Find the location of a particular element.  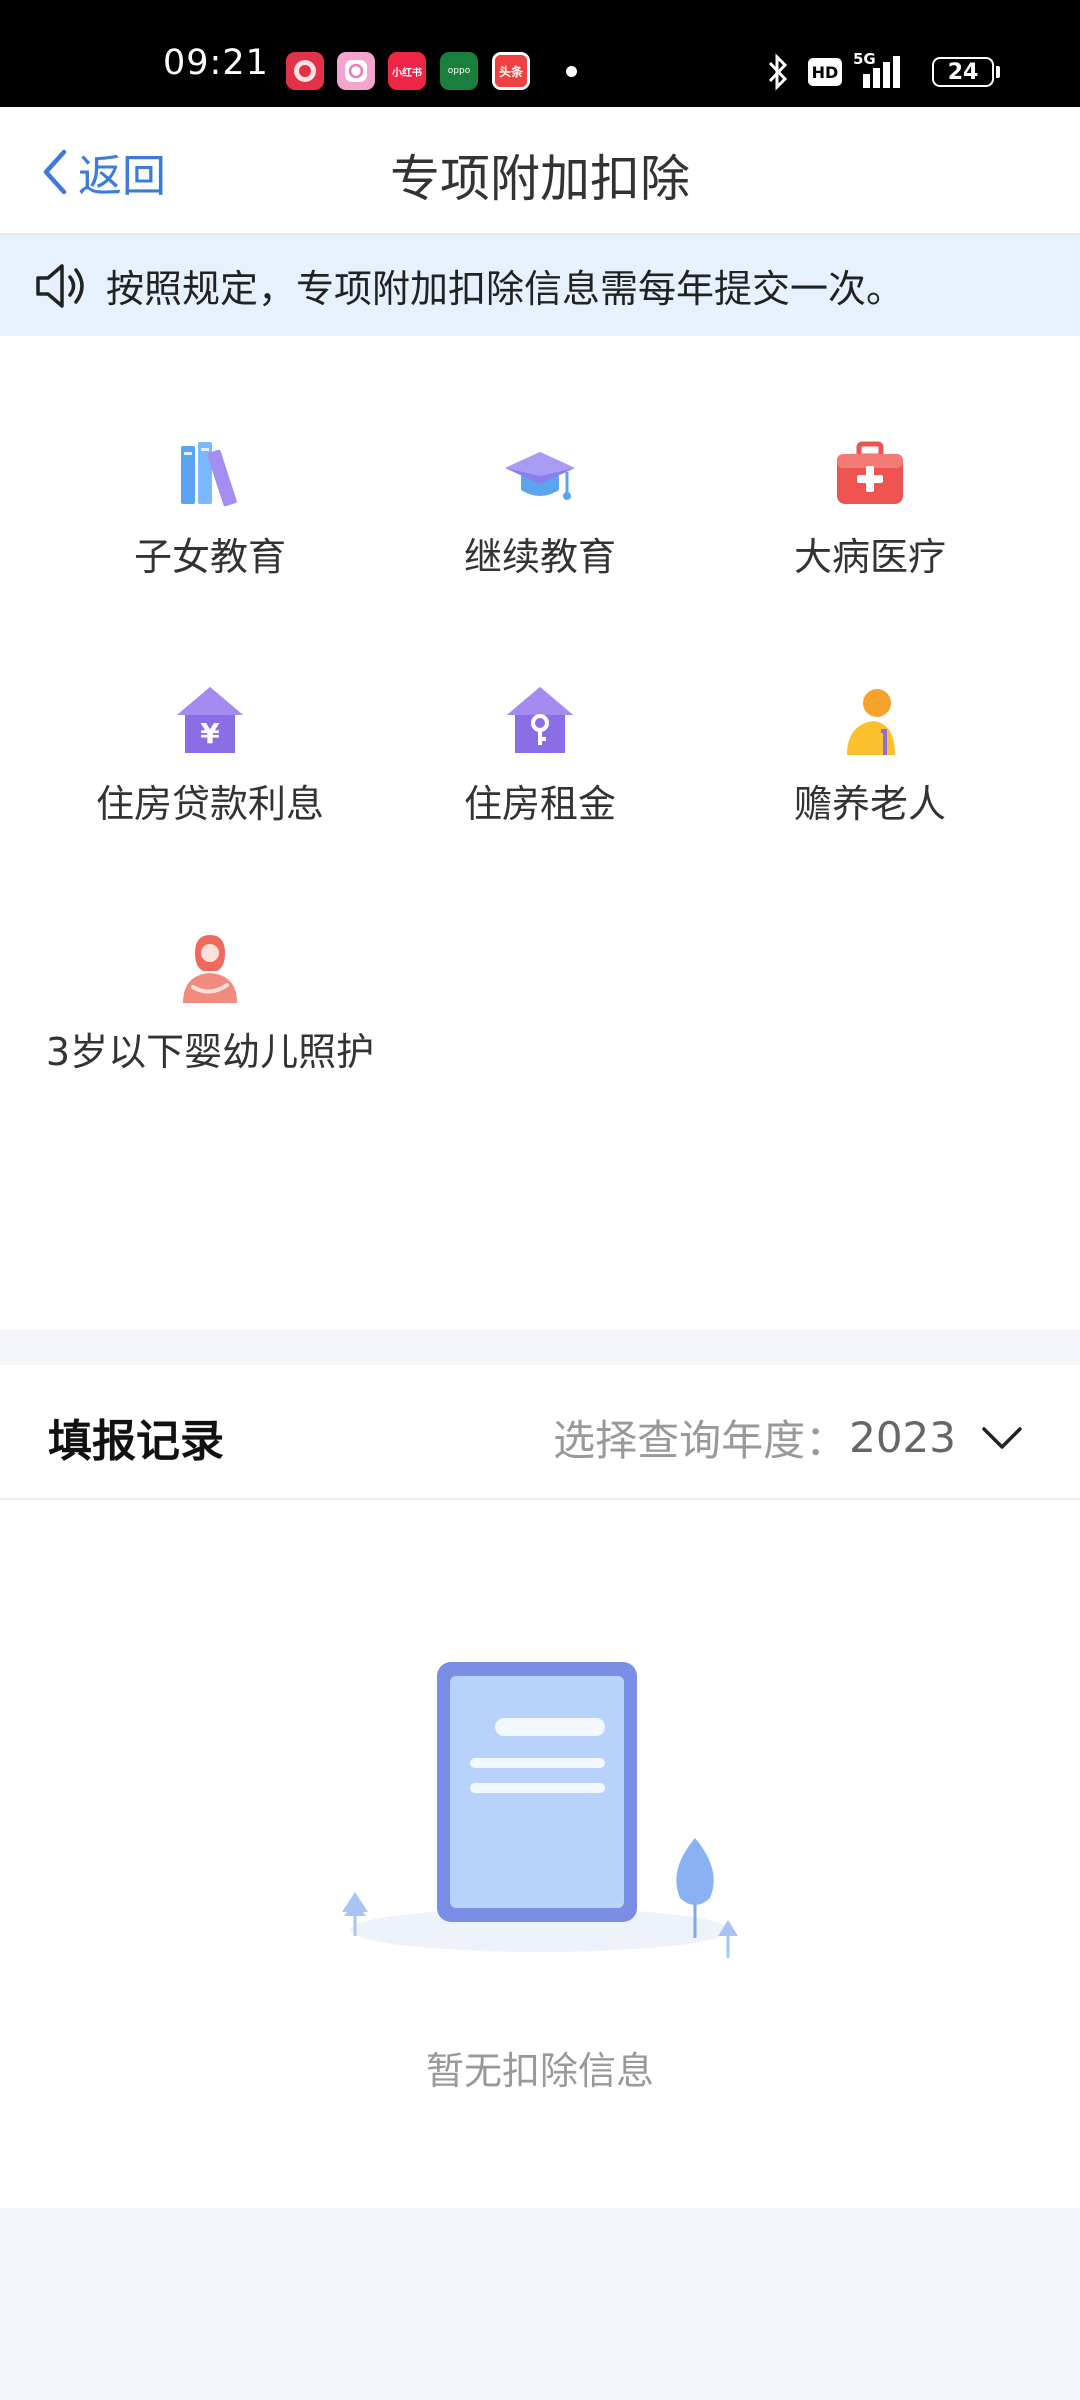

oppo-app-icon: oppo is located at coordinates (459, 71).